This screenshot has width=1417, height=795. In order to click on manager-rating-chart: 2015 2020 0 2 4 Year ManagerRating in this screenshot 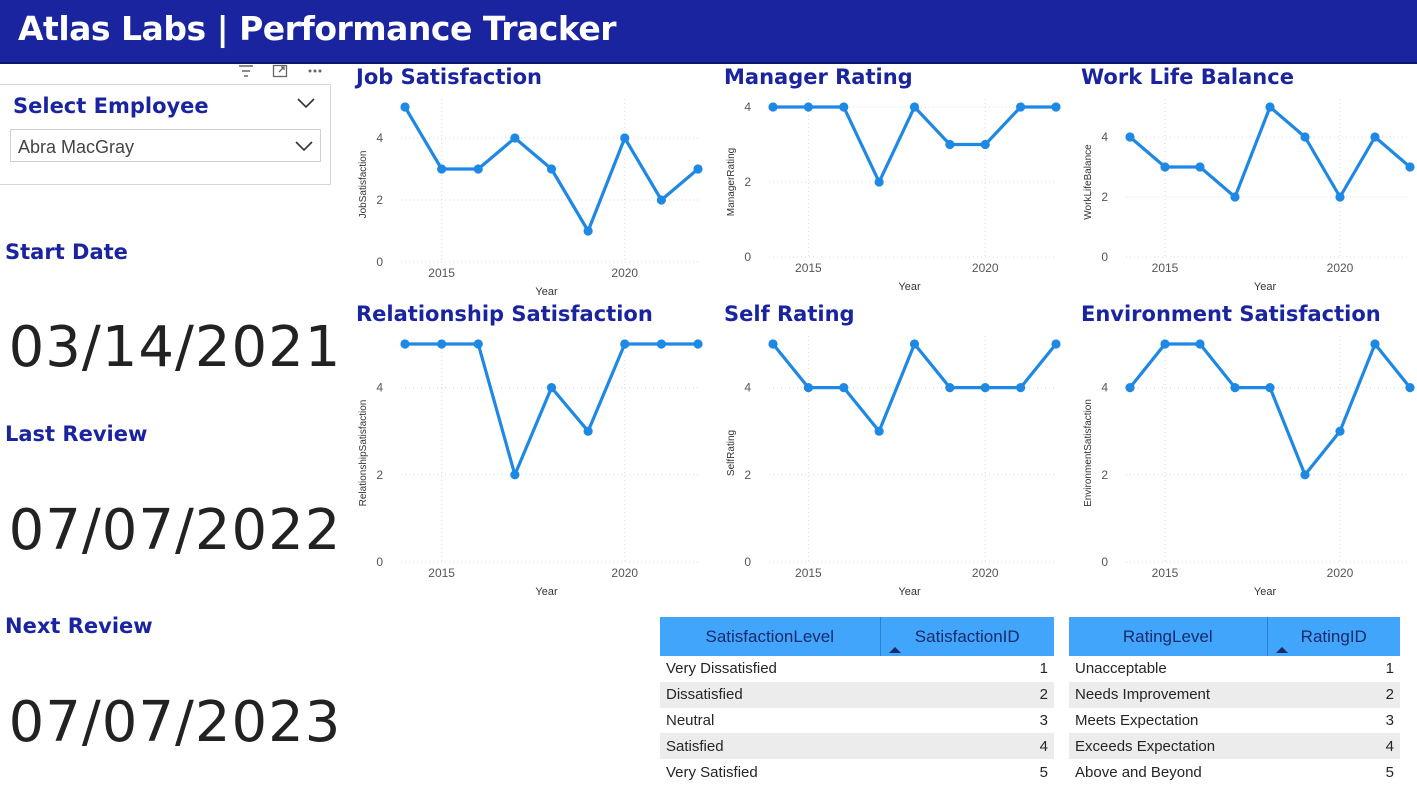, I will do `click(890, 195)`.